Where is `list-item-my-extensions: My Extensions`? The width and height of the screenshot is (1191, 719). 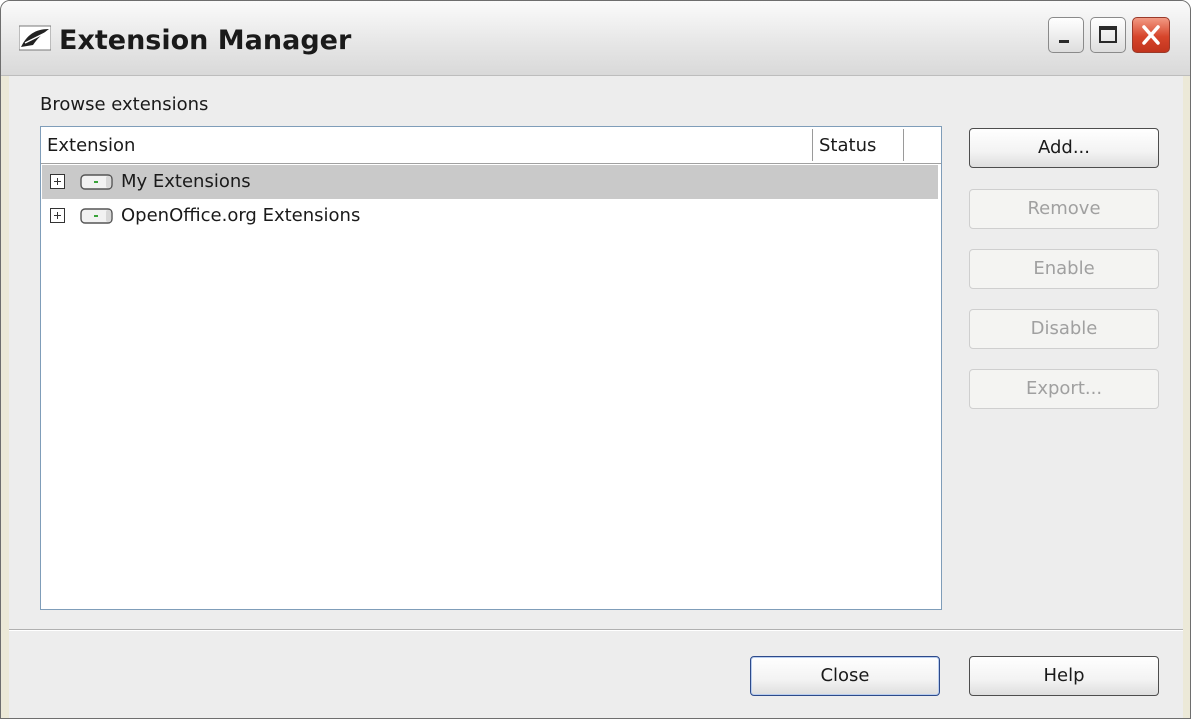 list-item-my-extensions: My Extensions is located at coordinates (490, 182).